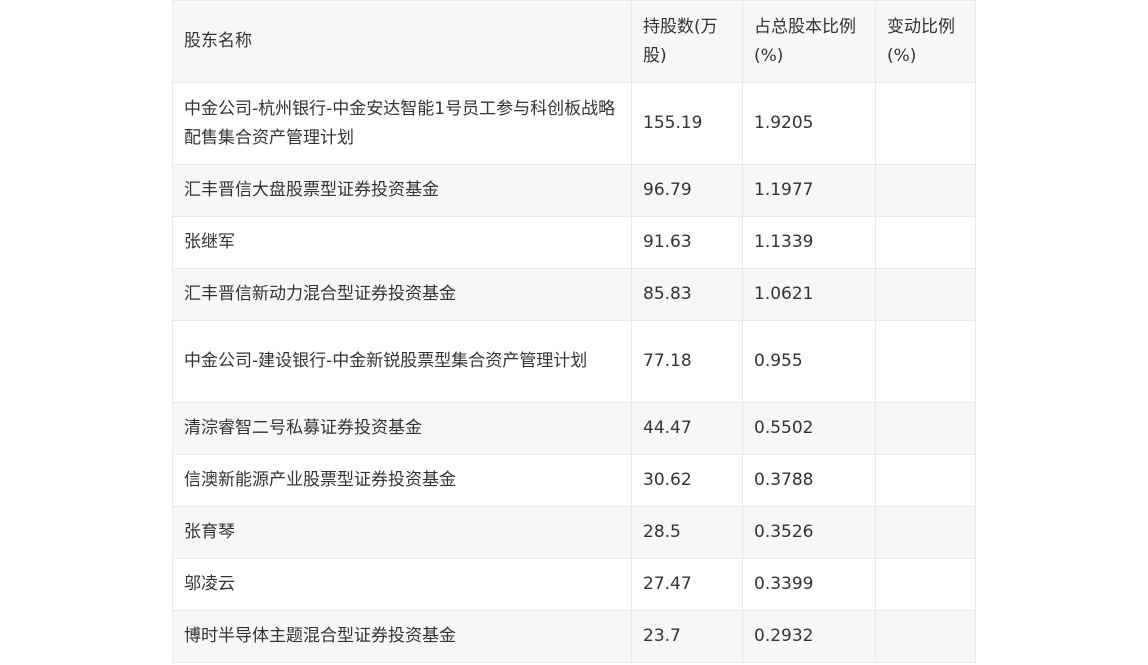 Image resolution: width=1148 pixels, height=665 pixels. Describe the element at coordinates (687, 123) in the screenshot. I see `cell-shares: 155.19` at that location.